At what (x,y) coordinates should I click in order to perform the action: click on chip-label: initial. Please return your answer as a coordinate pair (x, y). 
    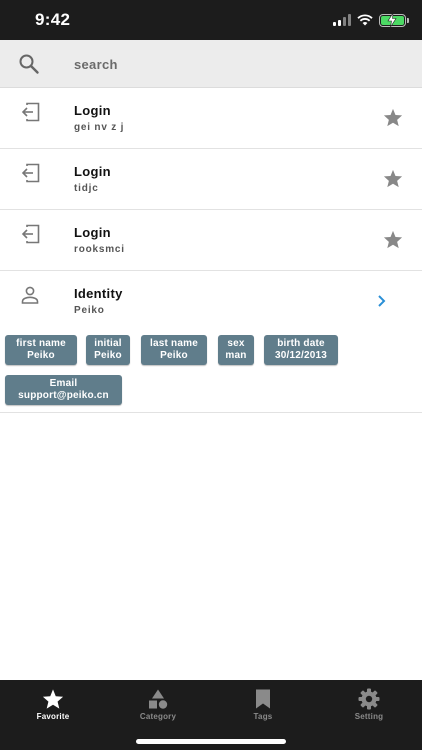
    Looking at the image, I should click on (108, 343).